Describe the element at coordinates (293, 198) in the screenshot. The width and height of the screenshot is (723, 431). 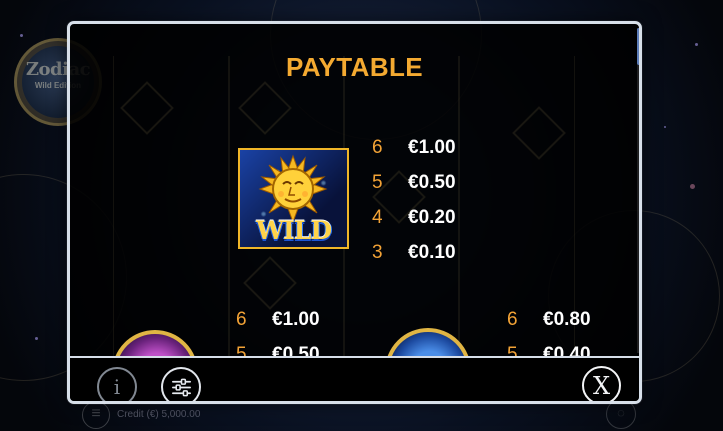
I see `wild-symbol: WILD` at that location.